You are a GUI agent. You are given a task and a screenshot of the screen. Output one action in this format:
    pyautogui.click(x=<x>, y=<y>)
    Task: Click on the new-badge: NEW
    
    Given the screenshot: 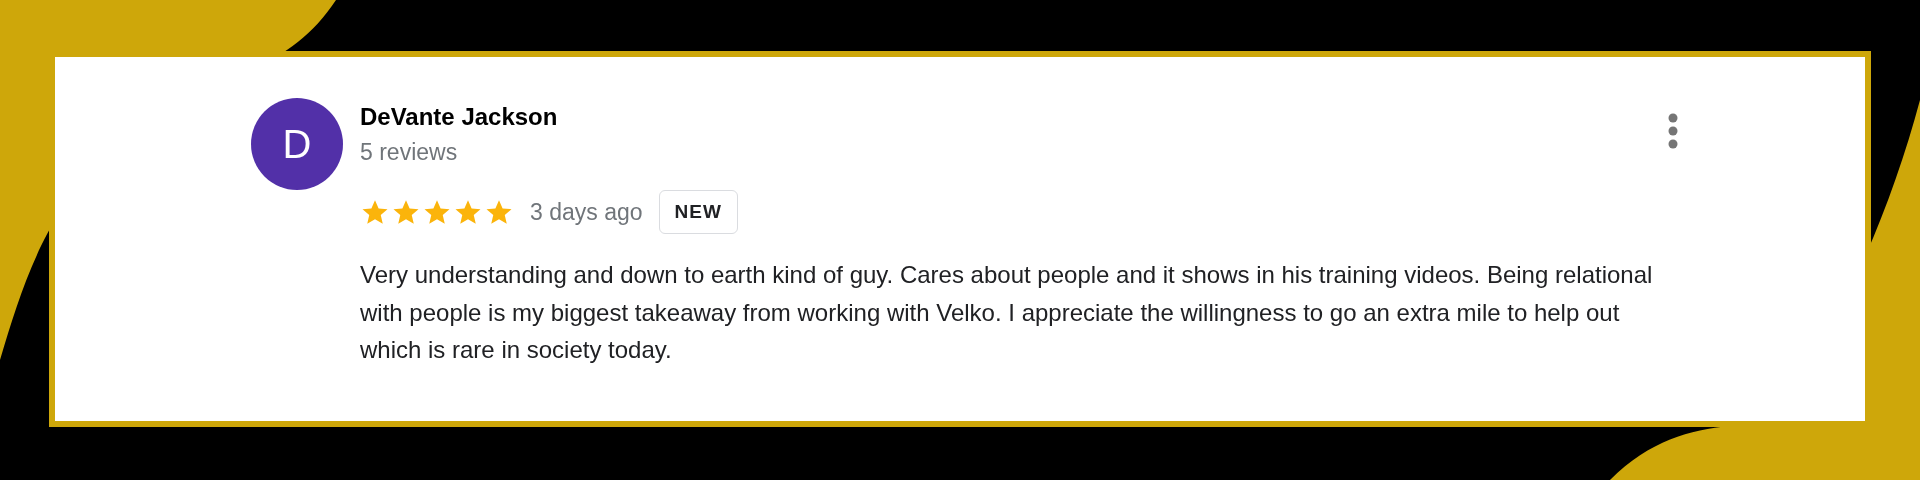 What is the action you would take?
    pyautogui.click(x=698, y=212)
    